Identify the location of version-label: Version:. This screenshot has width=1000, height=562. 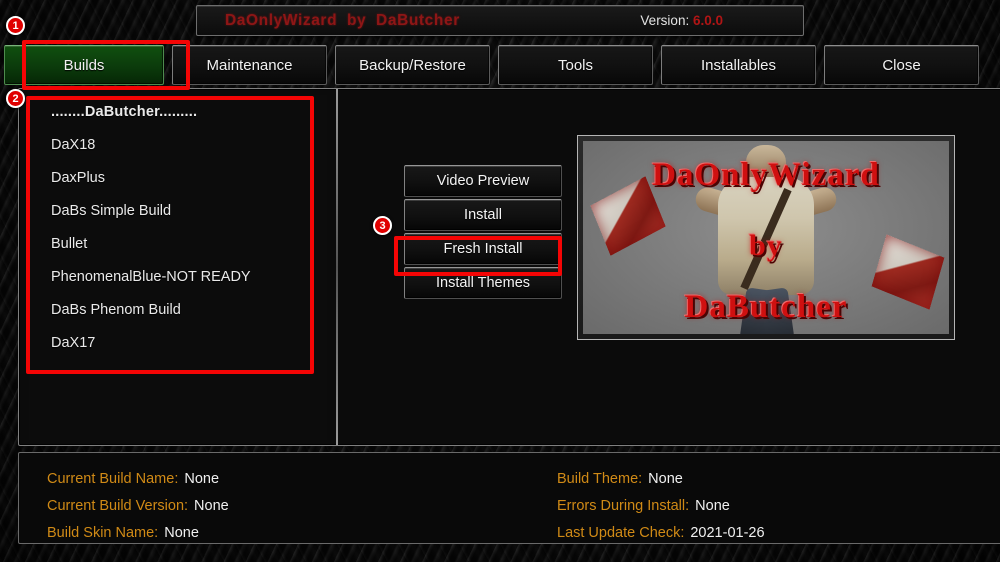
(665, 20).